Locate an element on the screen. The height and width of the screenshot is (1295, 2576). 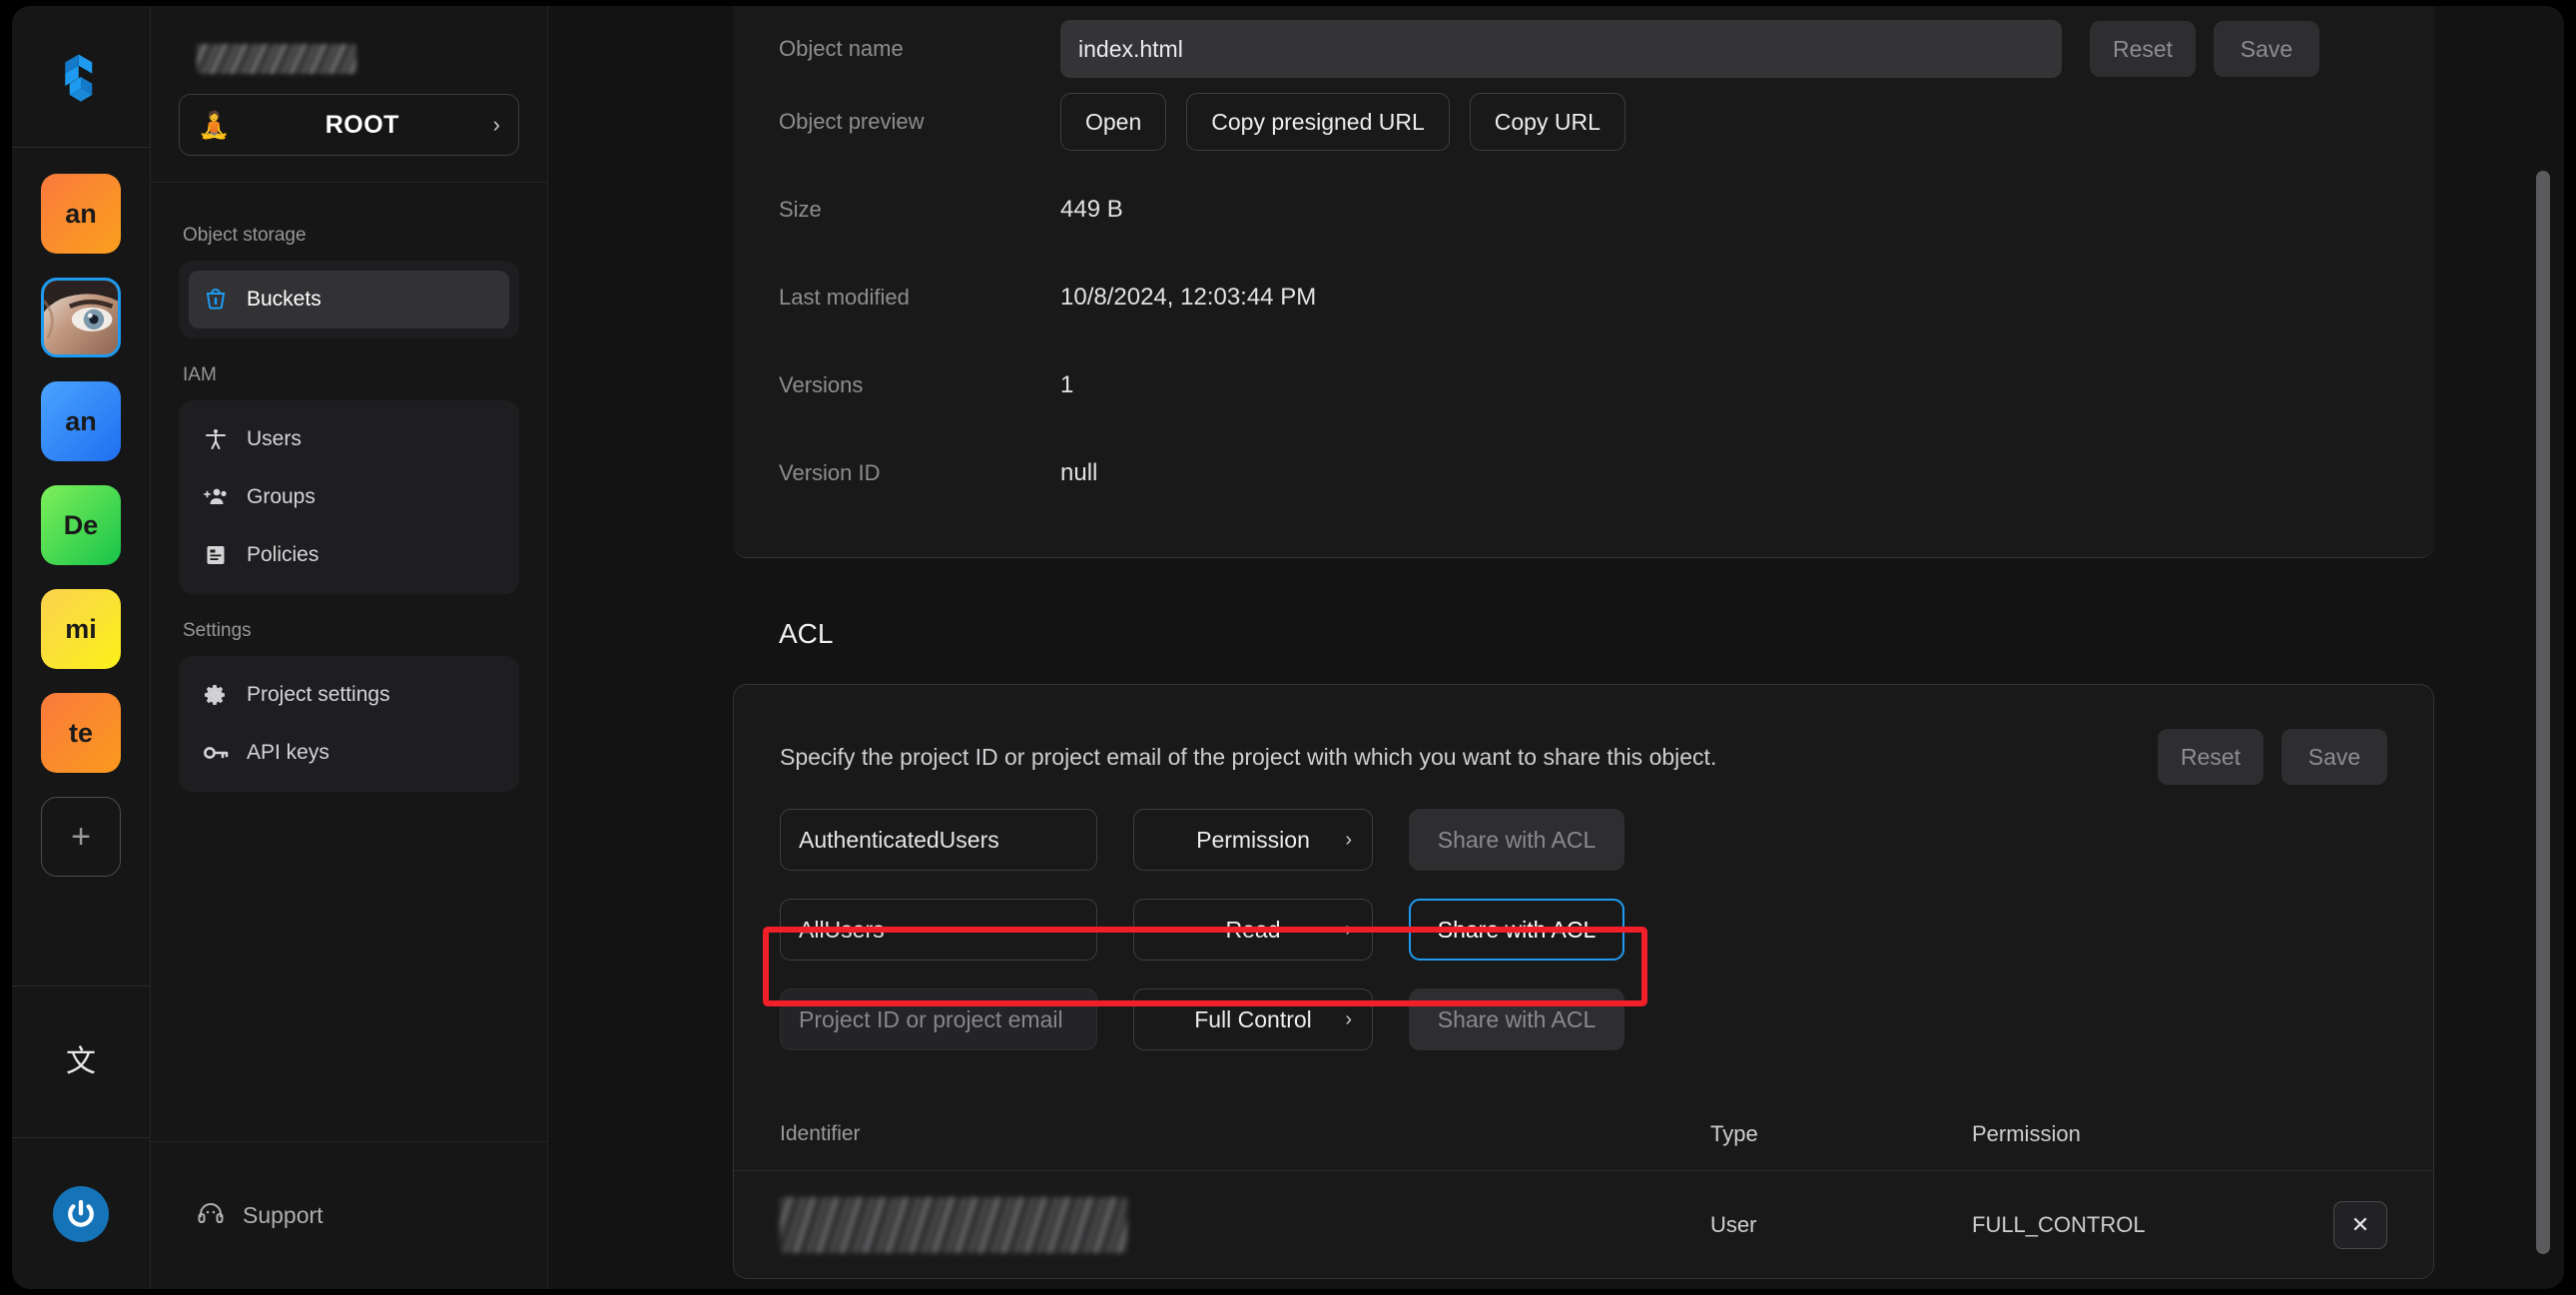
project-avatar-list: an an De mi te + is located at coordinates (81, 566).